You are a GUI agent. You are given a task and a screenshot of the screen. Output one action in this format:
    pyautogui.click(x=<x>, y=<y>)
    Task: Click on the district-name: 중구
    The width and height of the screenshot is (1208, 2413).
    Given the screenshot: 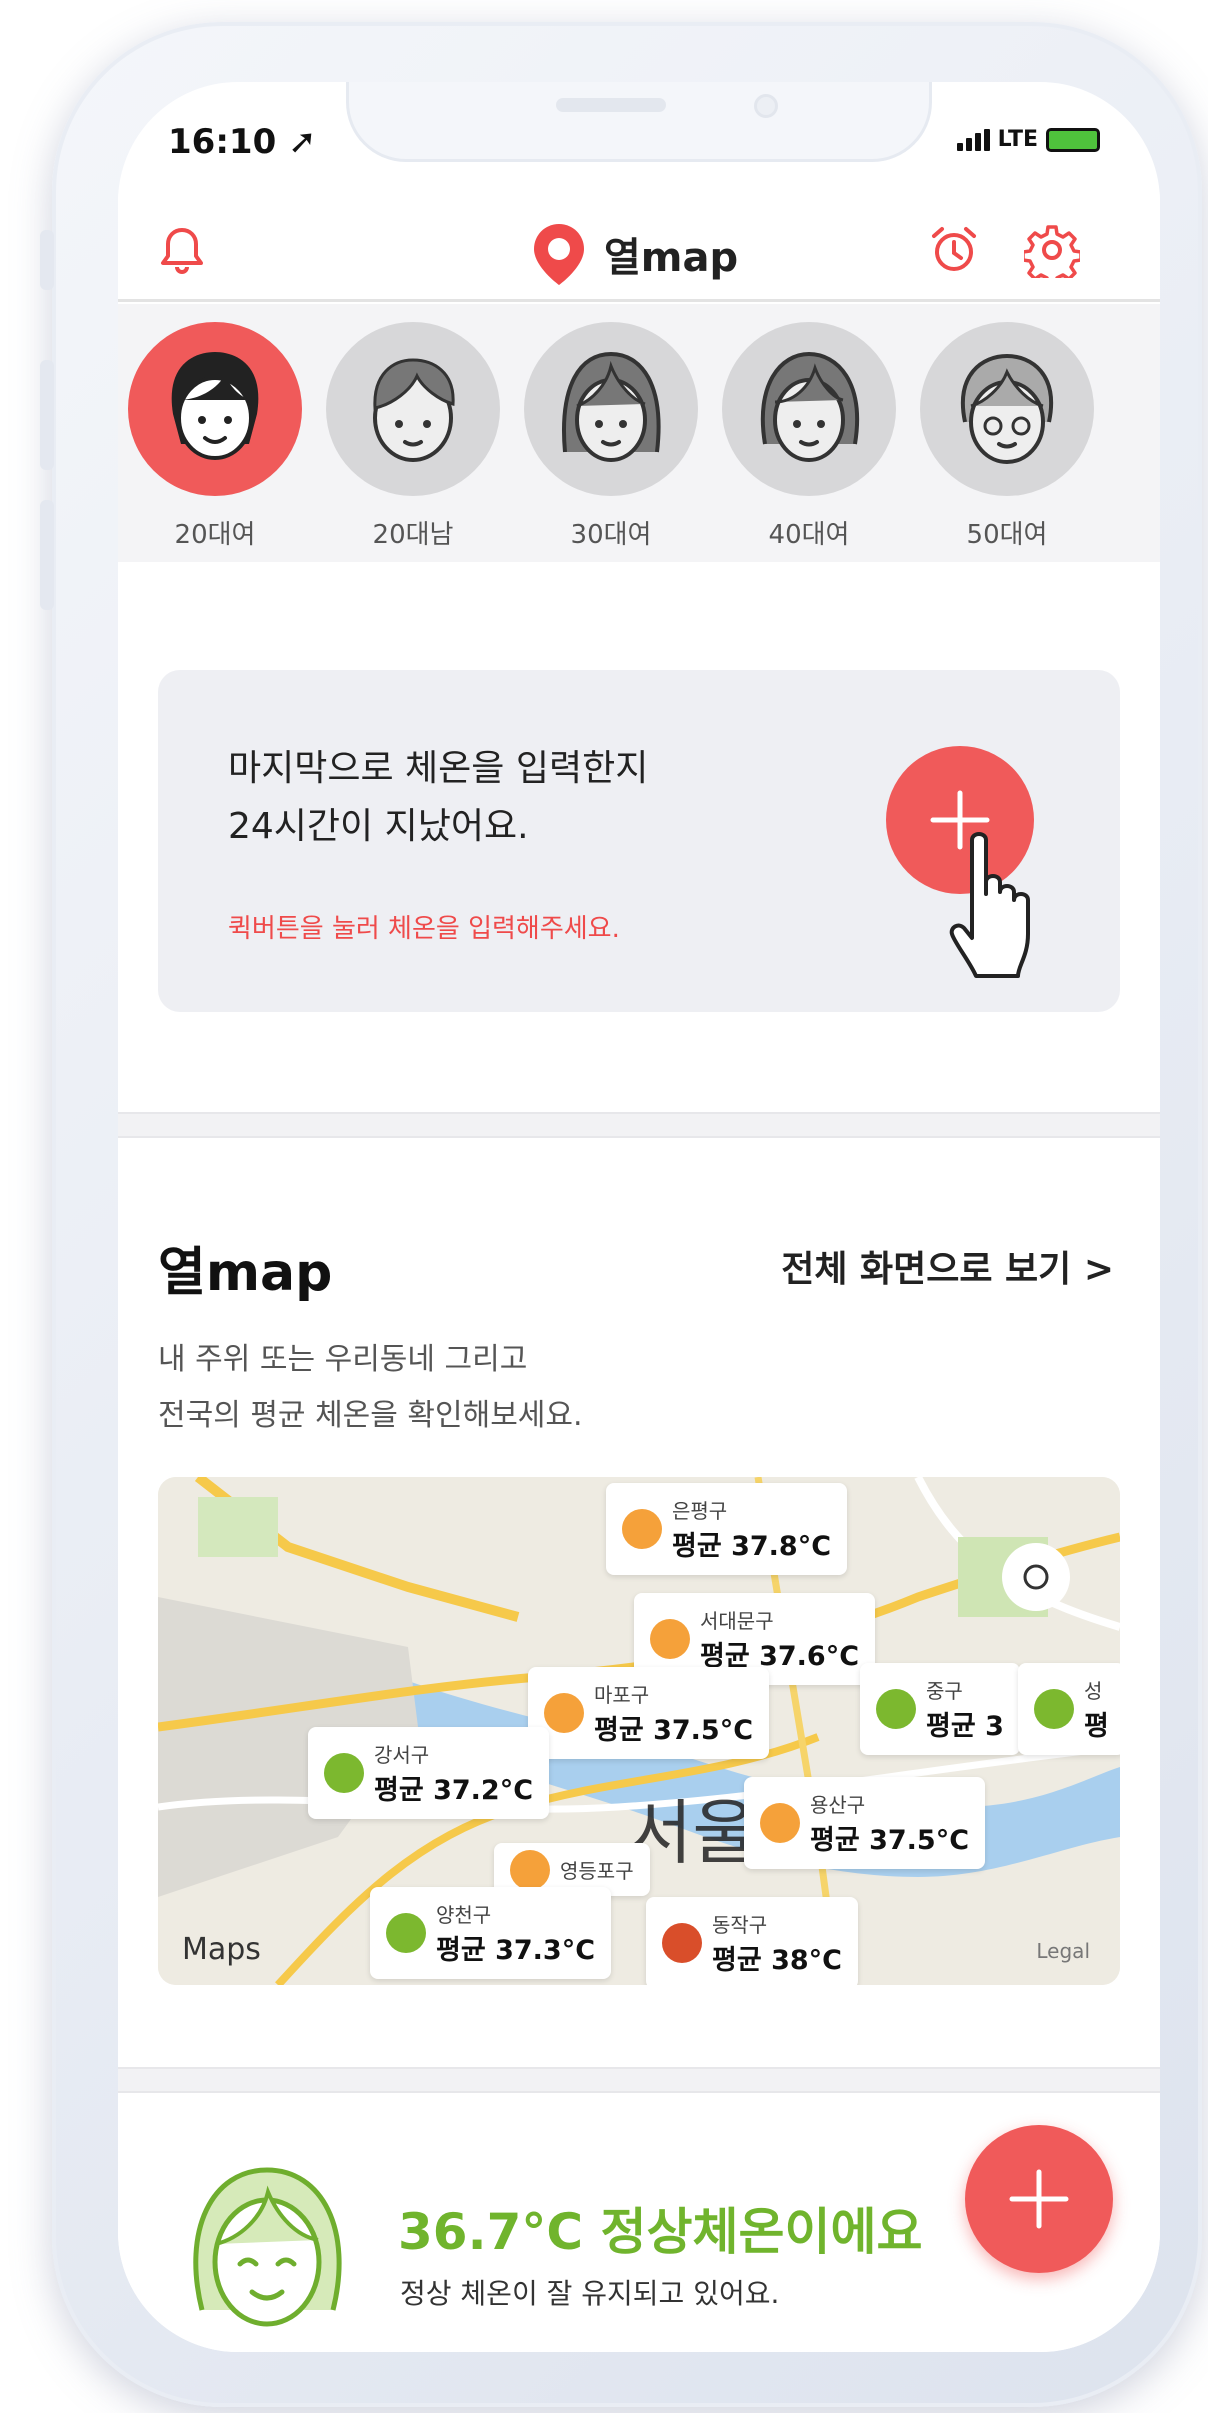 What is the action you would take?
    pyautogui.click(x=944, y=1691)
    